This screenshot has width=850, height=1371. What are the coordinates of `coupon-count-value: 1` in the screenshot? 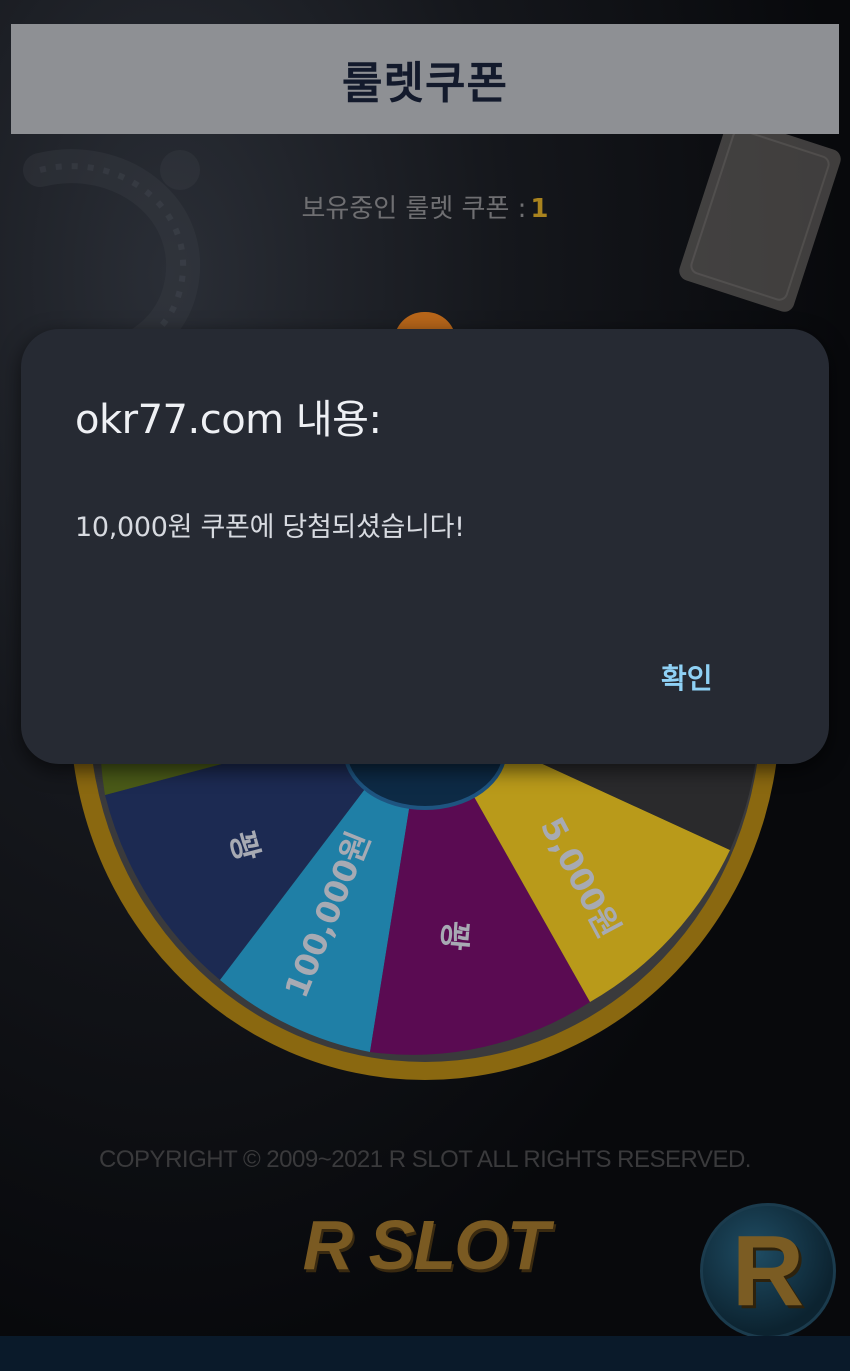 It's located at (539, 209).